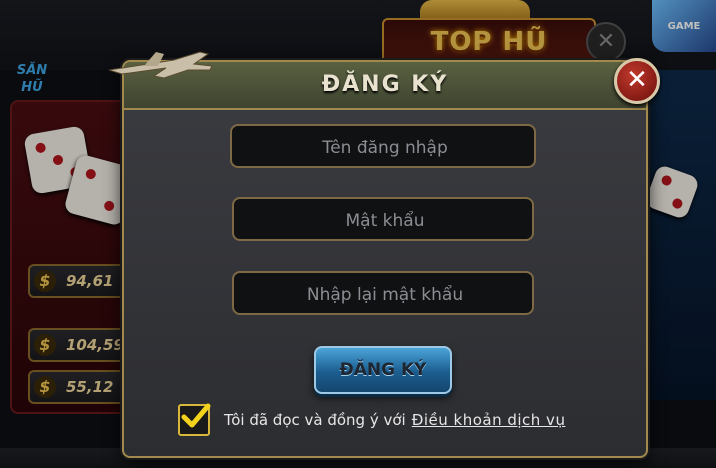 Image resolution: width=716 pixels, height=468 pixels. Describe the element at coordinates (489, 420) in the screenshot. I see `terms-of-service-link: Điều khoản dịch vụ` at that location.